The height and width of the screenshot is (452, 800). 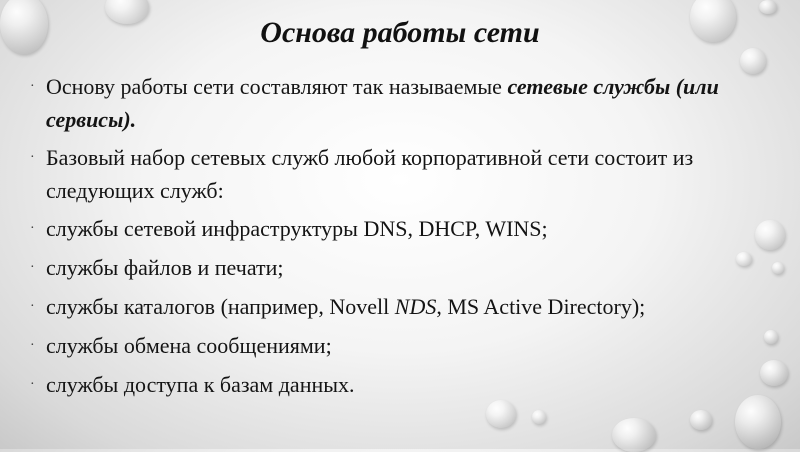 I want to click on item-text: службы файлов и печати;, so click(x=165, y=267).